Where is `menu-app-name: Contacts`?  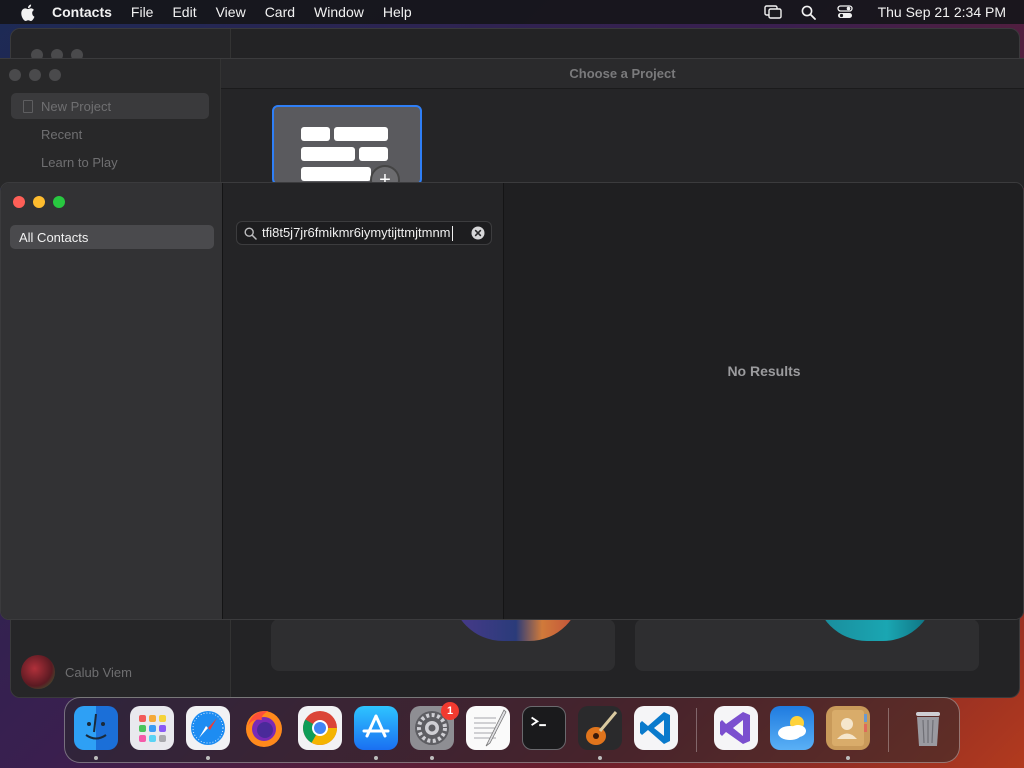
menu-app-name: Contacts is located at coordinates (82, 12).